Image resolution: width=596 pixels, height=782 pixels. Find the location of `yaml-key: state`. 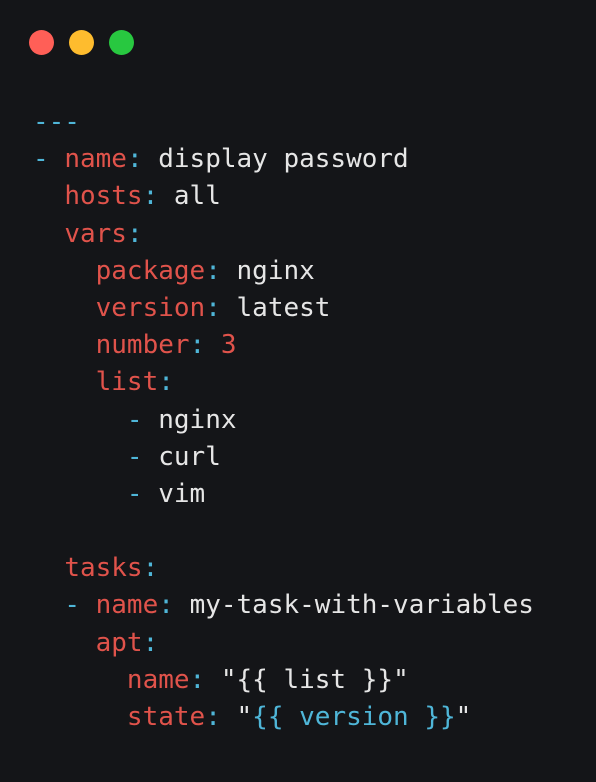

yaml-key: state is located at coordinates (166, 717).